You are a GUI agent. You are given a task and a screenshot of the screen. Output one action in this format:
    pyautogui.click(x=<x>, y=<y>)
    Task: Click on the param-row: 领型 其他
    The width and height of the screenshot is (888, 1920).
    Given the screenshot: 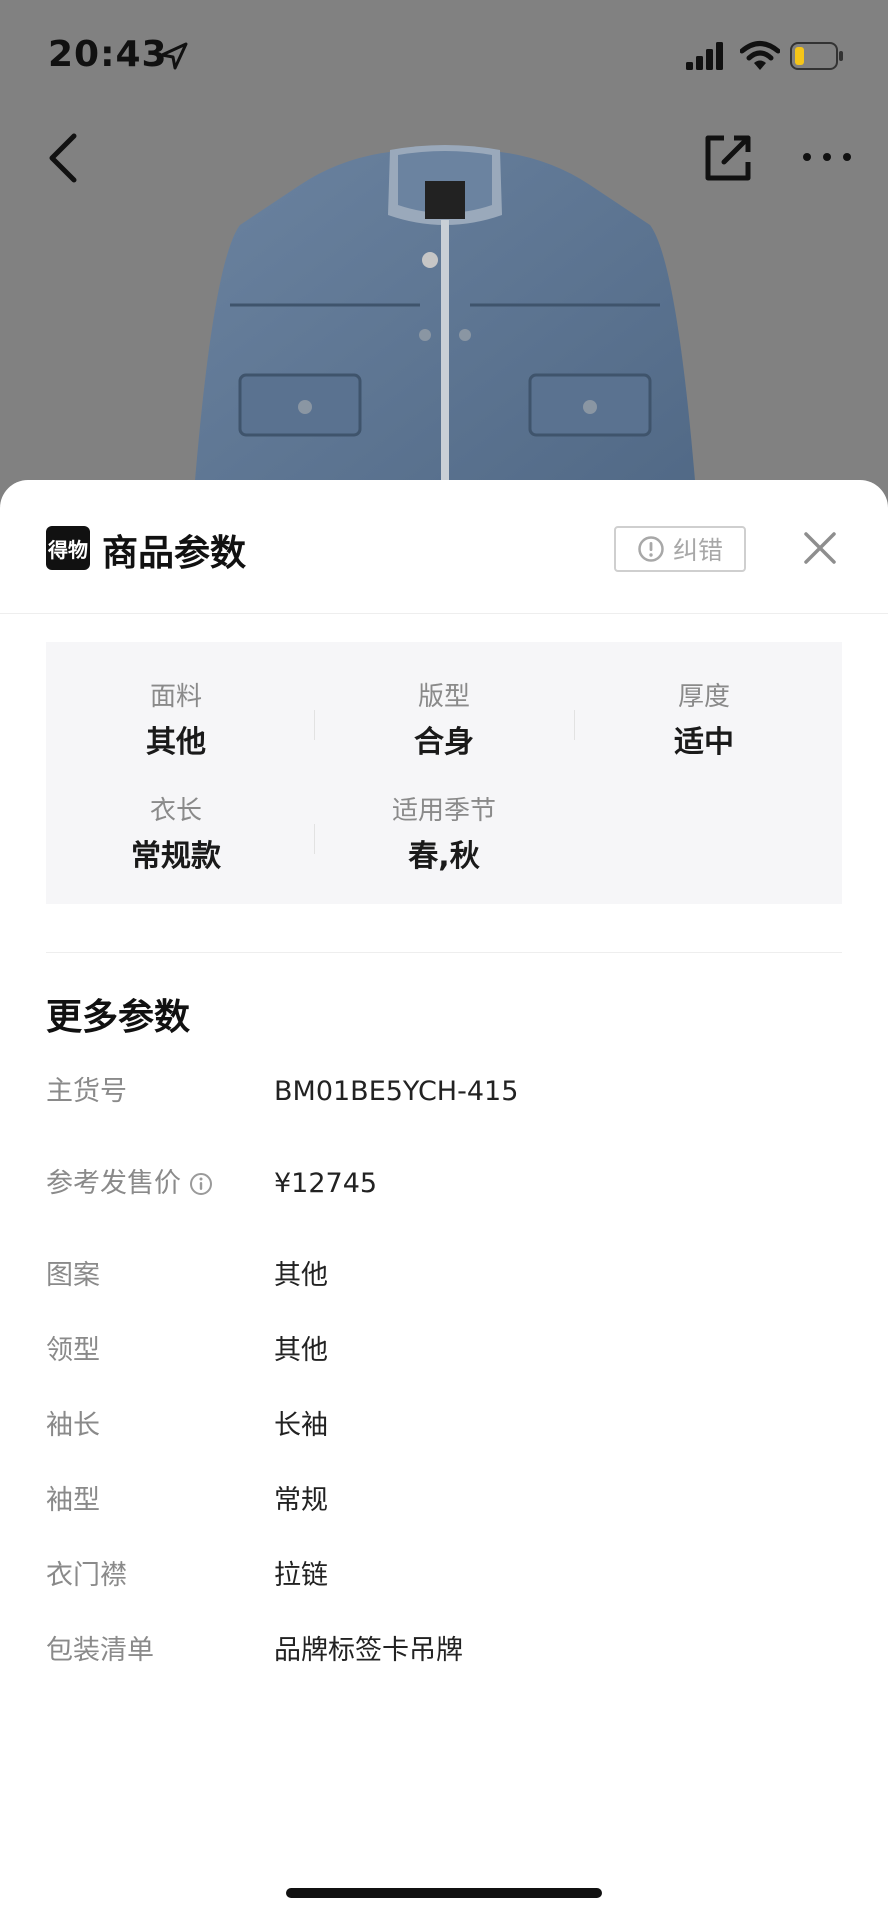 What is the action you would take?
    pyautogui.click(x=444, y=1351)
    